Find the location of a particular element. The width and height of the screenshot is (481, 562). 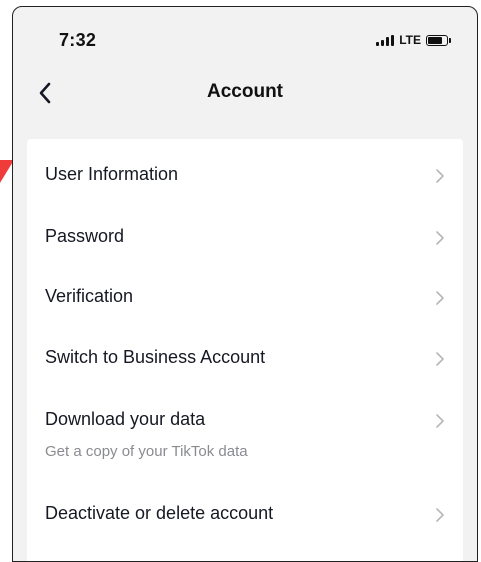

menu-item-label: Verification is located at coordinates (89, 296).